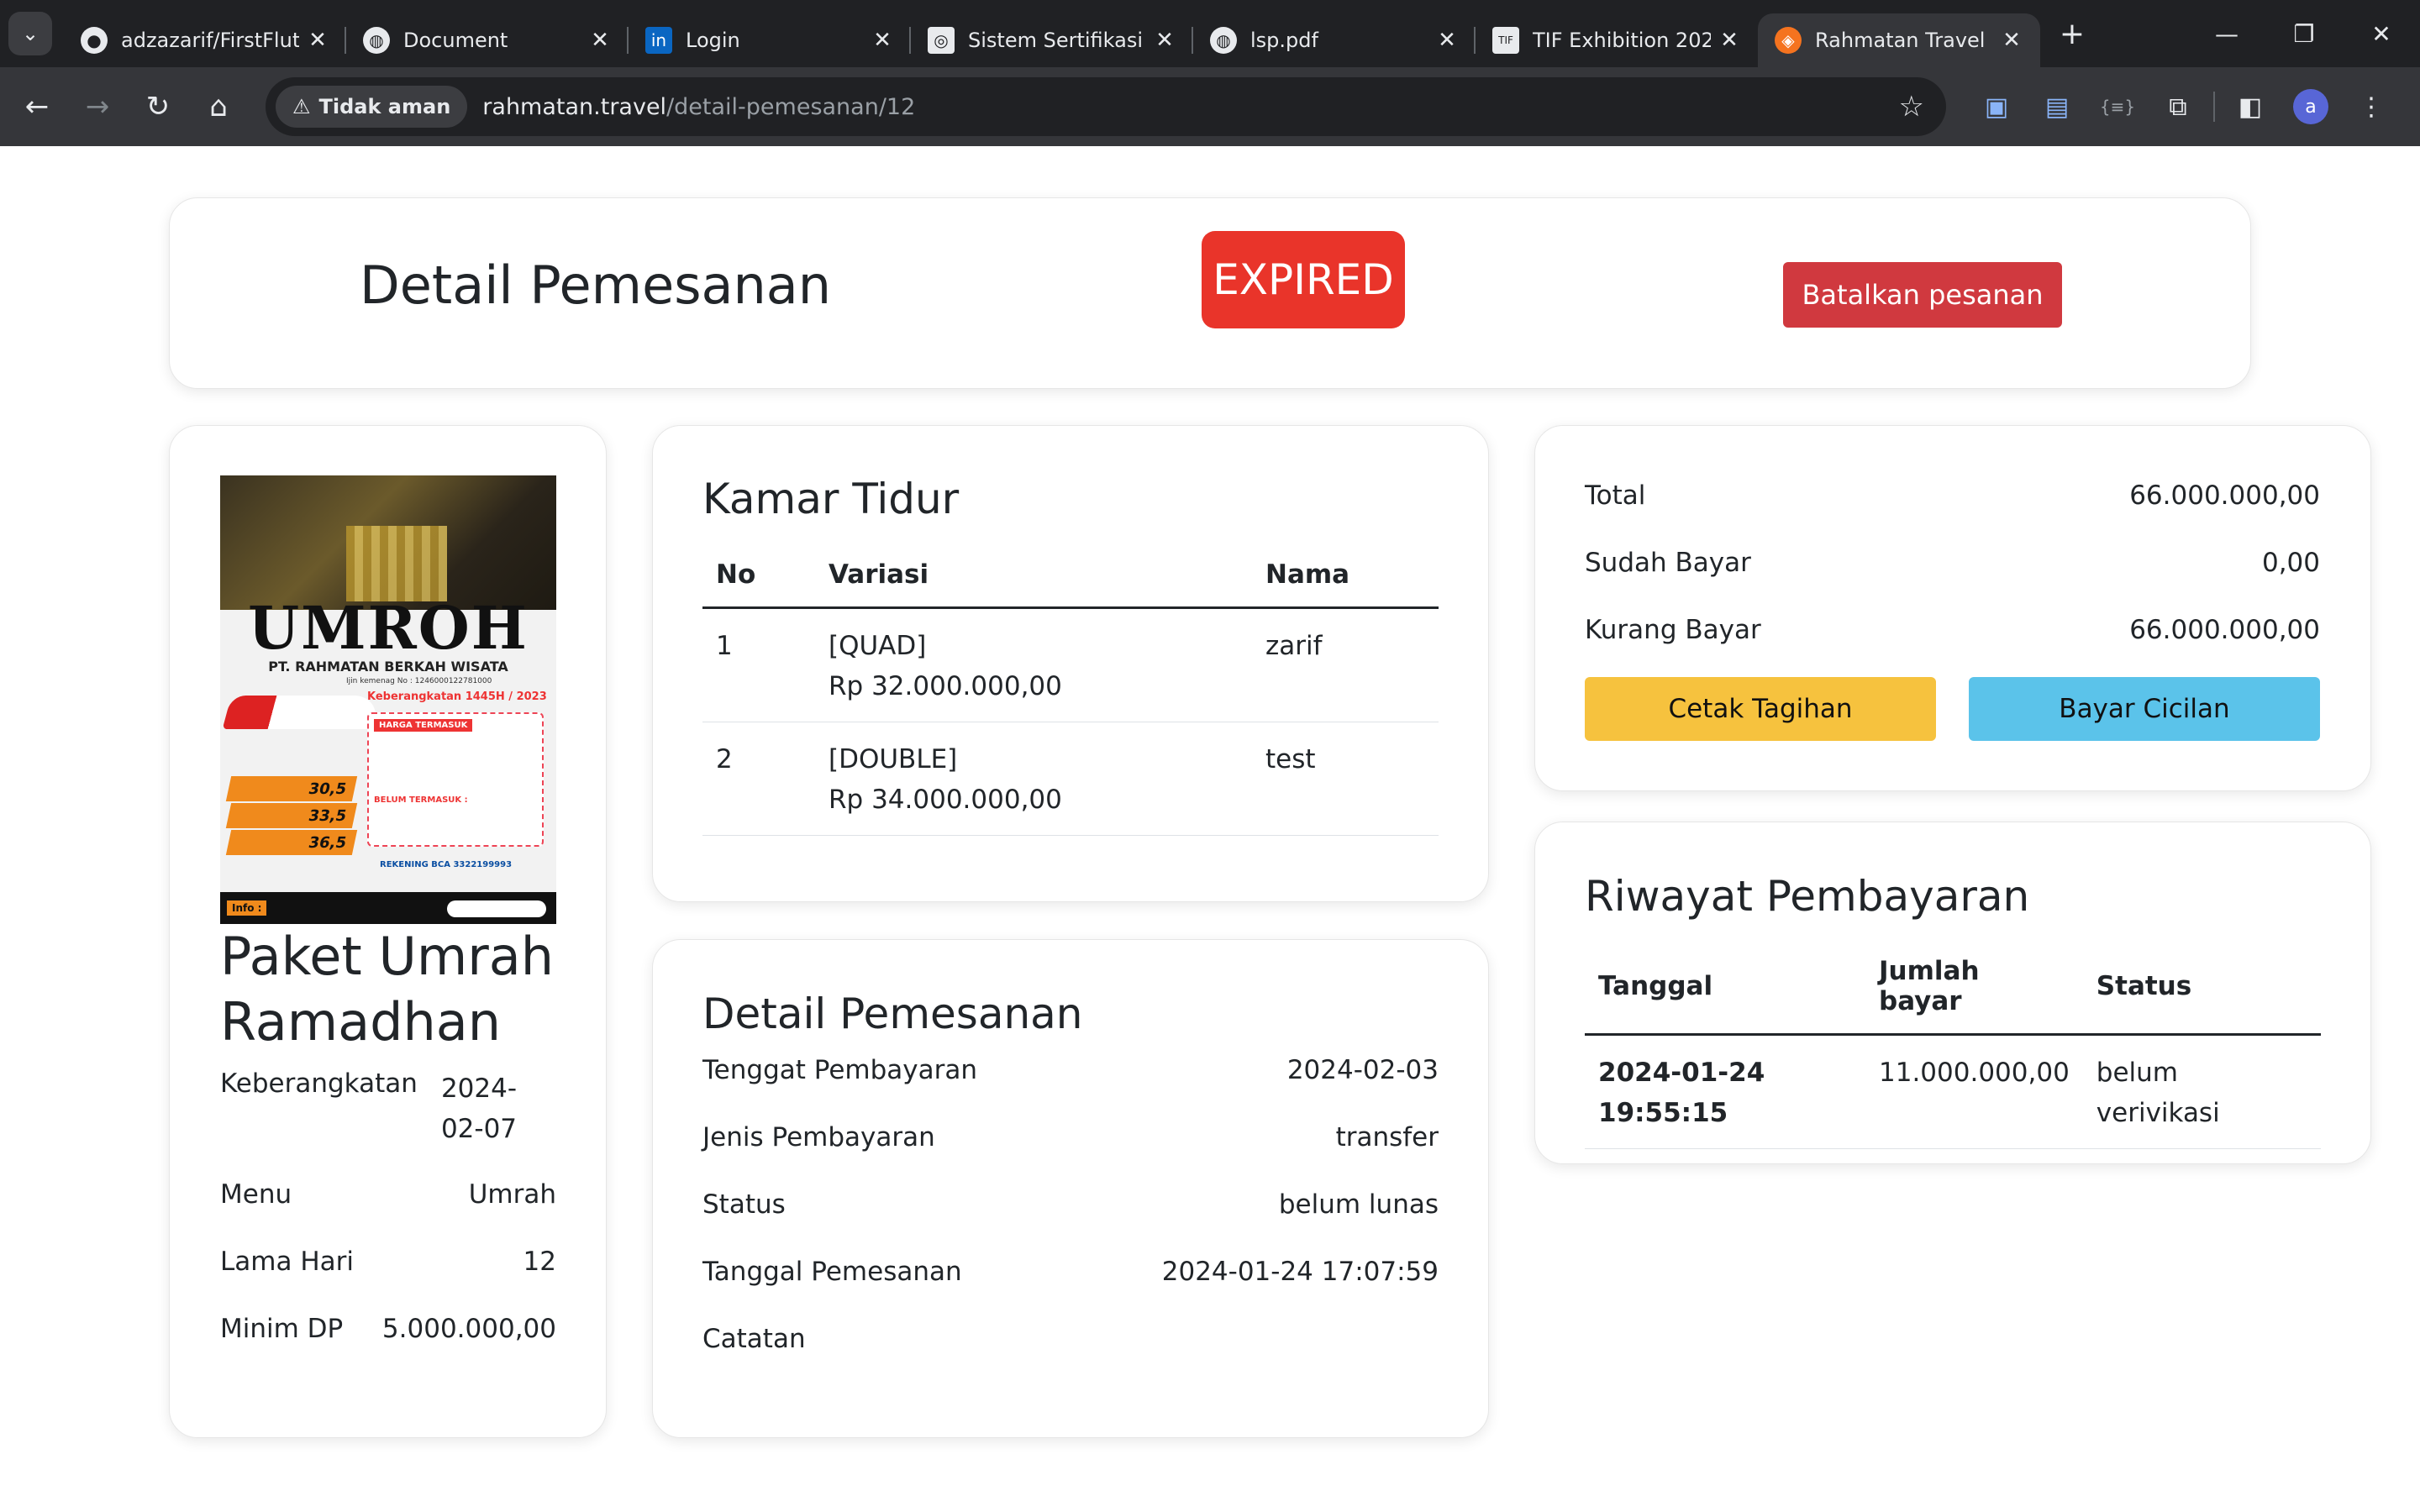 Image resolution: width=2420 pixels, height=1512 pixels. Describe the element at coordinates (468, 1329) in the screenshot. I see `min-dp-value: 5.000.000,00` at that location.